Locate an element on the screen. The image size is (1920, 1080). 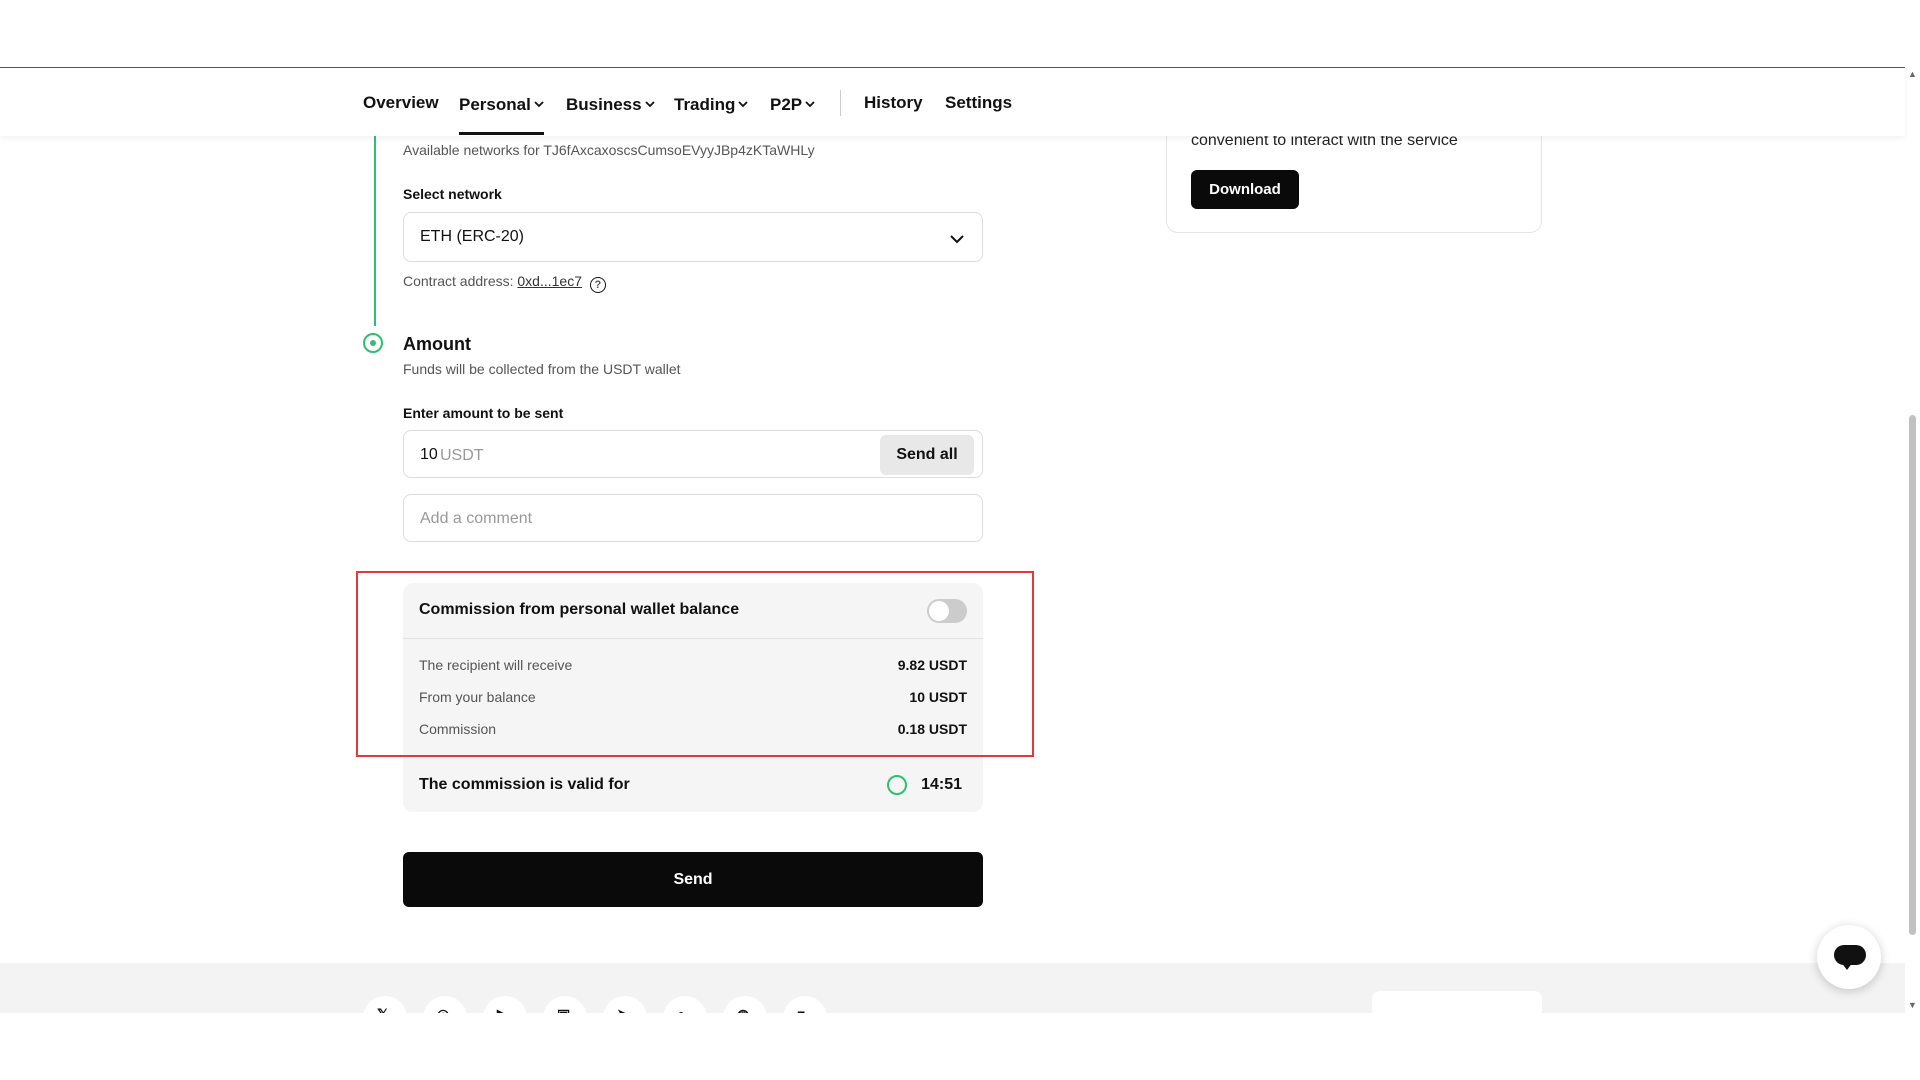
commission-valid-label: The commission is valid for is located at coordinates (524, 784).